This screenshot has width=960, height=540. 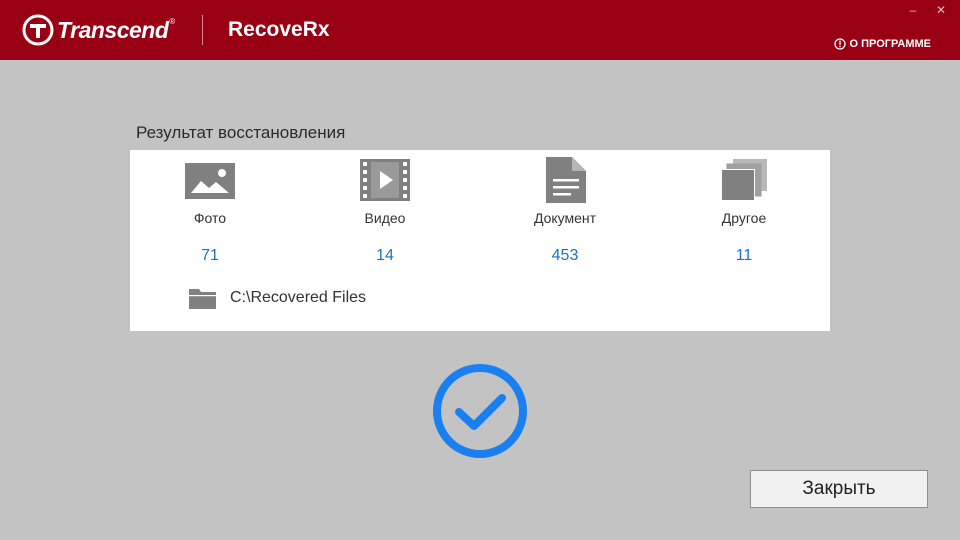 What do you see at coordinates (210, 255) in the screenshot?
I see `category-count: 71` at bounding box center [210, 255].